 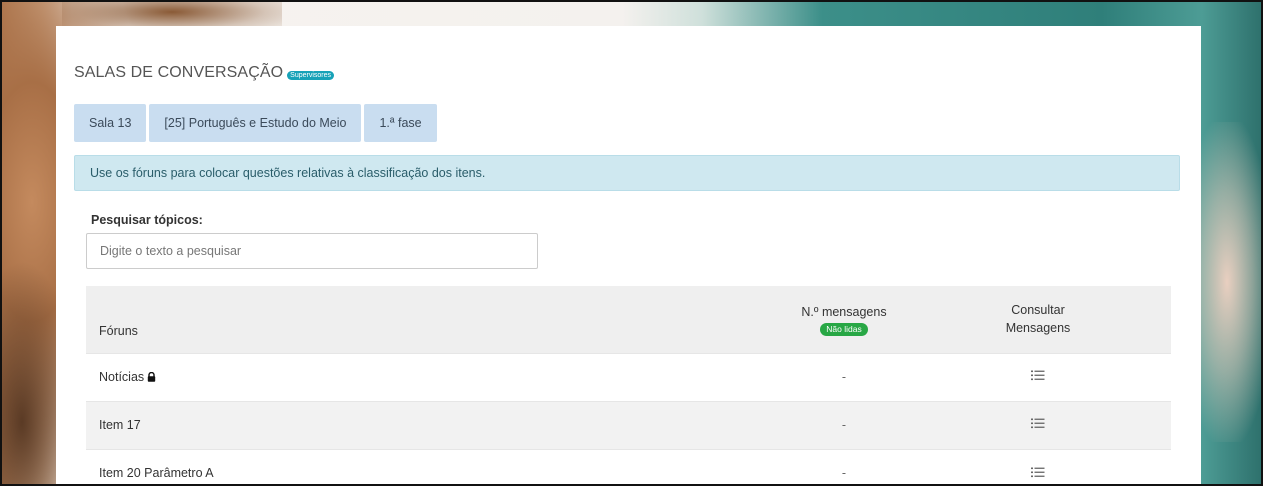 I want to click on table-row: Item 17 -, so click(x=628, y=424).